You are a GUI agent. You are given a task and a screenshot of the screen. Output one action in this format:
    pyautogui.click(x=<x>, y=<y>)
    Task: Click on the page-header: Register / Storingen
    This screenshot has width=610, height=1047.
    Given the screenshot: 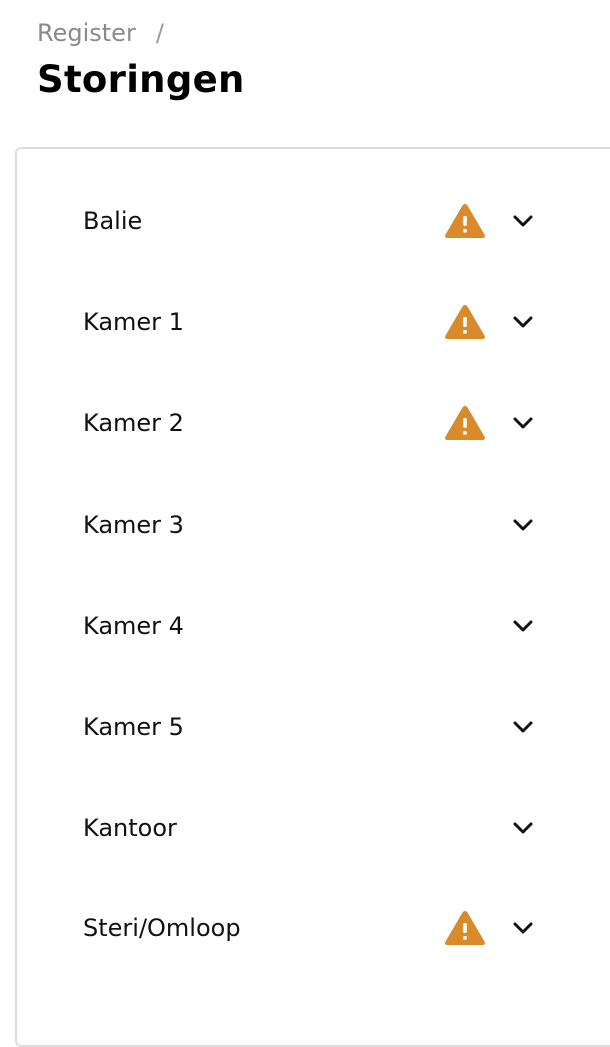 What is the action you would take?
    pyautogui.click(x=141, y=57)
    